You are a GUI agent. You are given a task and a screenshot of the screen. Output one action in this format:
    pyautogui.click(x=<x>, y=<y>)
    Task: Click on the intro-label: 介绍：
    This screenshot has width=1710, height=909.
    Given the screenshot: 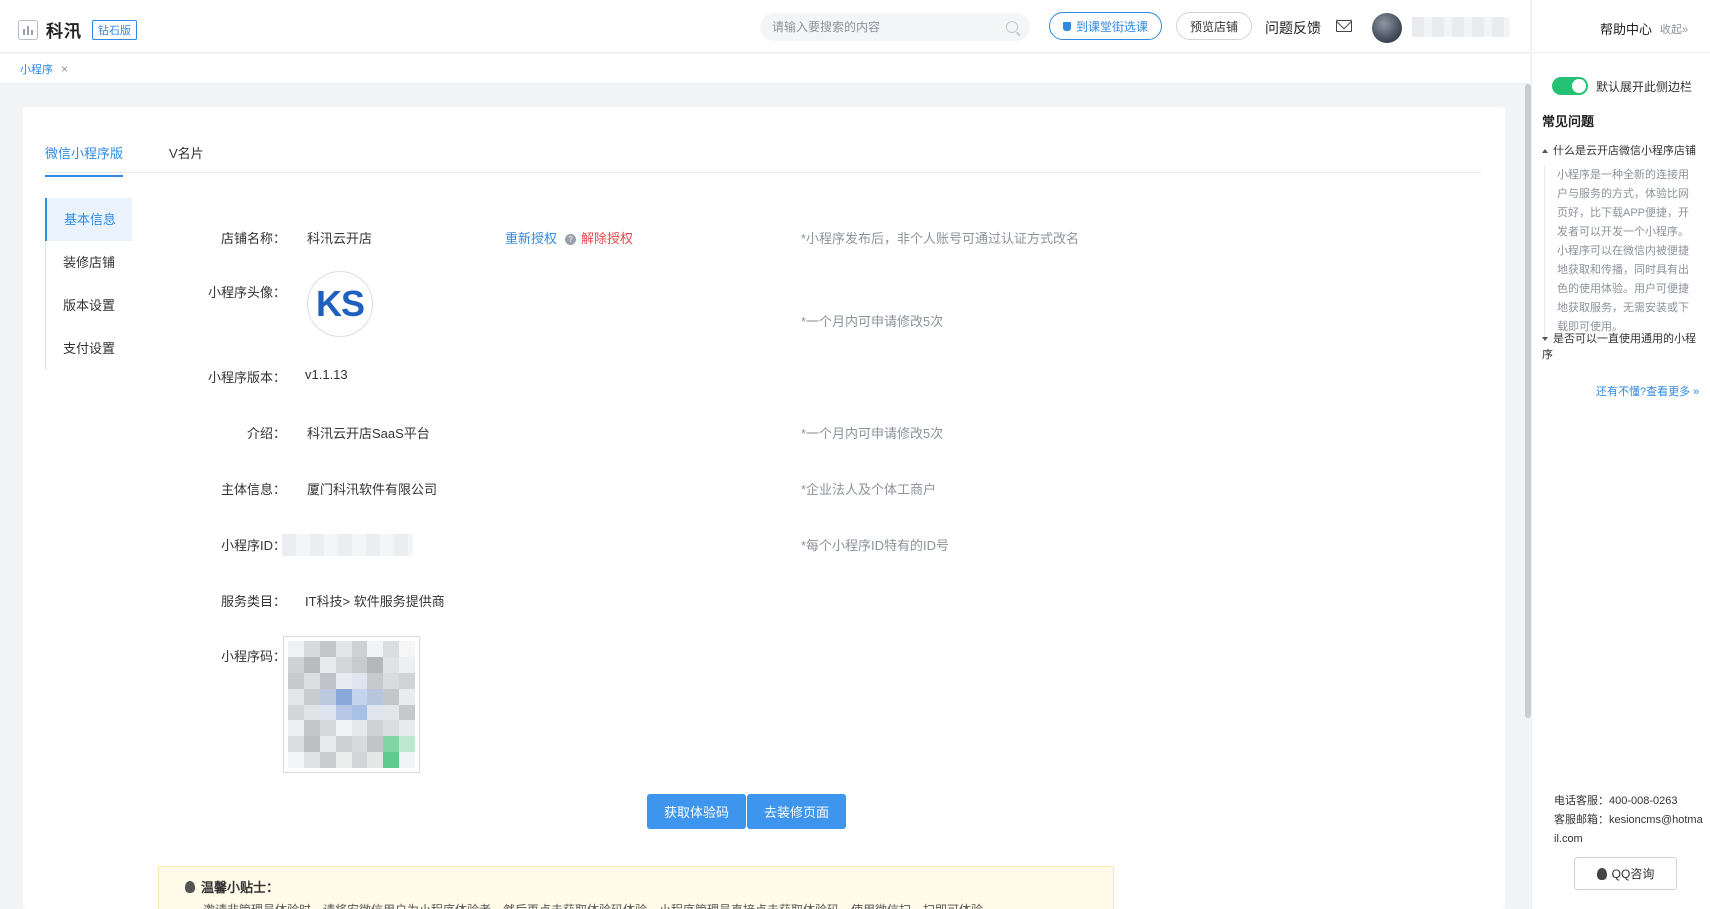 What is the action you would take?
    pyautogui.click(x=266, y=433)
    